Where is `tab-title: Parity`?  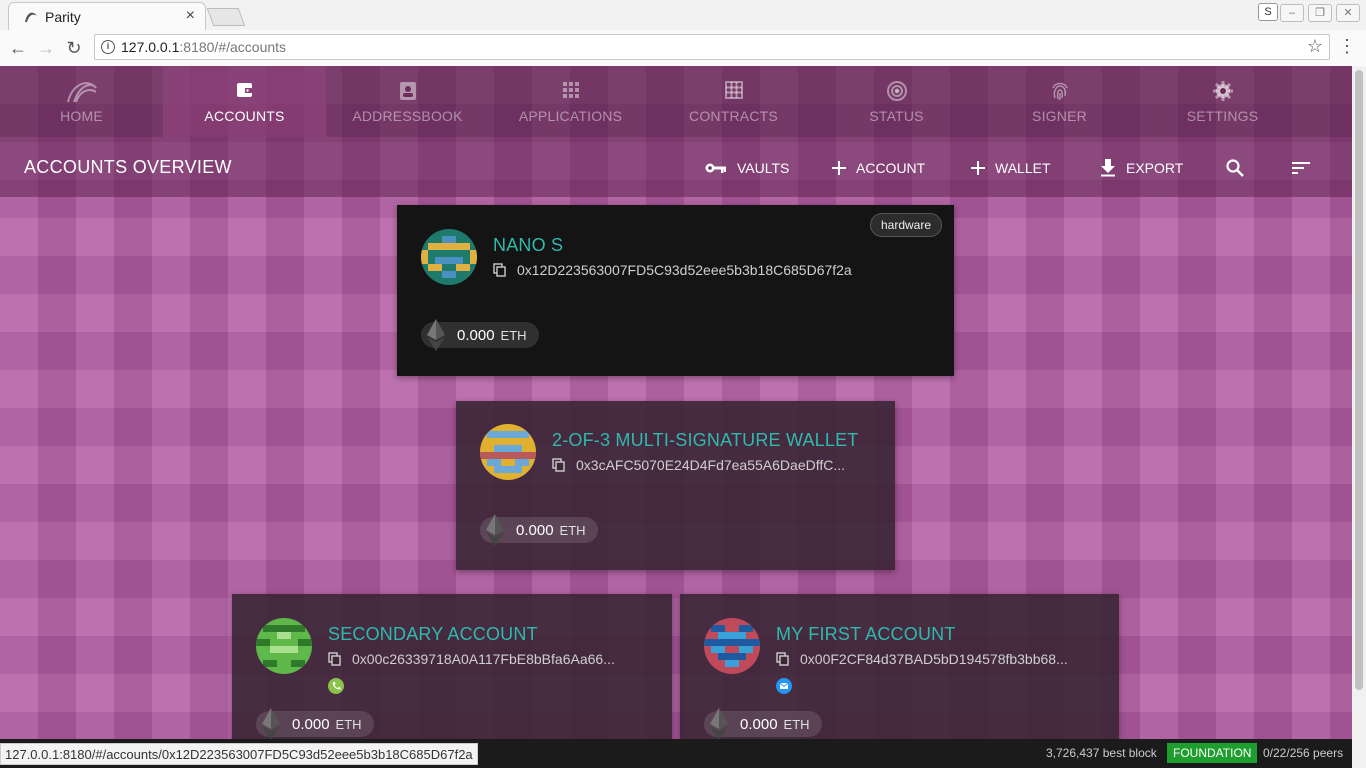 tab-title: Parity is located at coordinates (63, 17).